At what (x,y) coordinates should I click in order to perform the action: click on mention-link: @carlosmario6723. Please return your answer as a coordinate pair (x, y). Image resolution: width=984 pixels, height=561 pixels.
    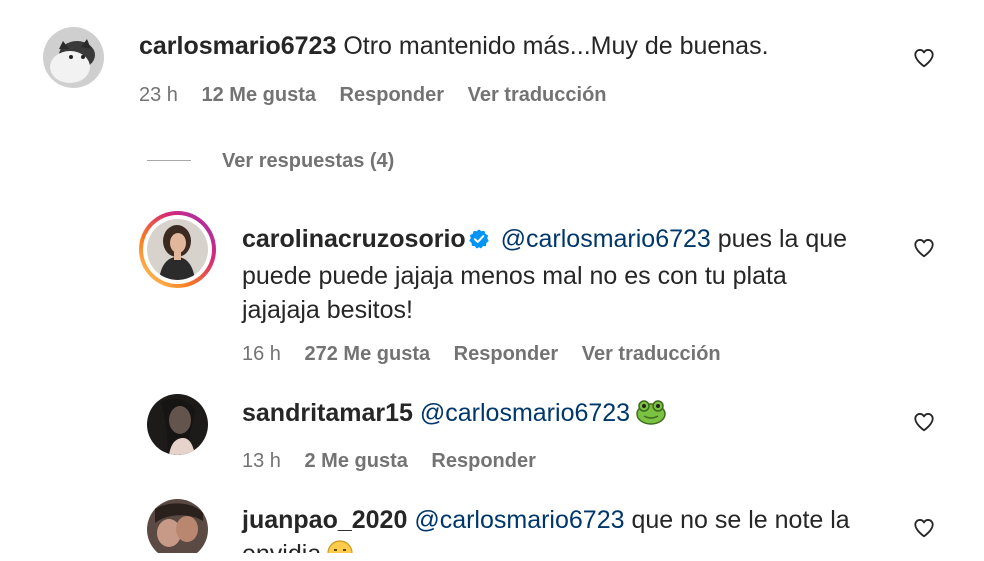
    Looking at the image, I should click on (519, 520).